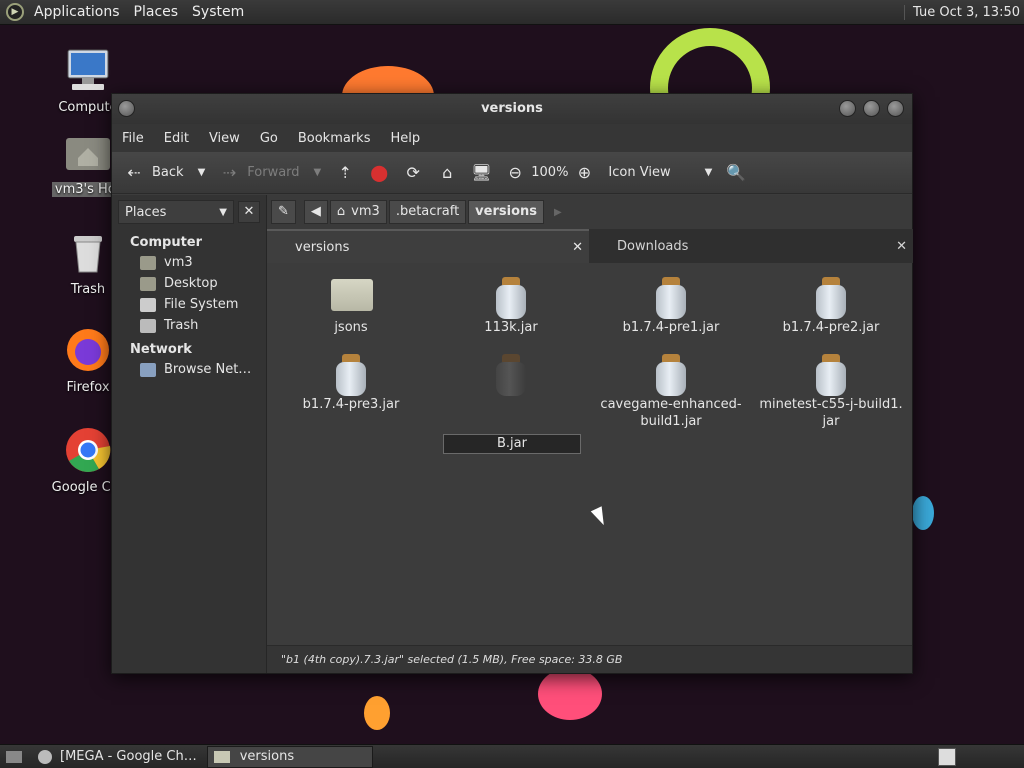 Image resolution: width=1024 pixels, height=768 pixels. I want to click on side-pane-header: Places ▼ ✕, so click(189, 212).